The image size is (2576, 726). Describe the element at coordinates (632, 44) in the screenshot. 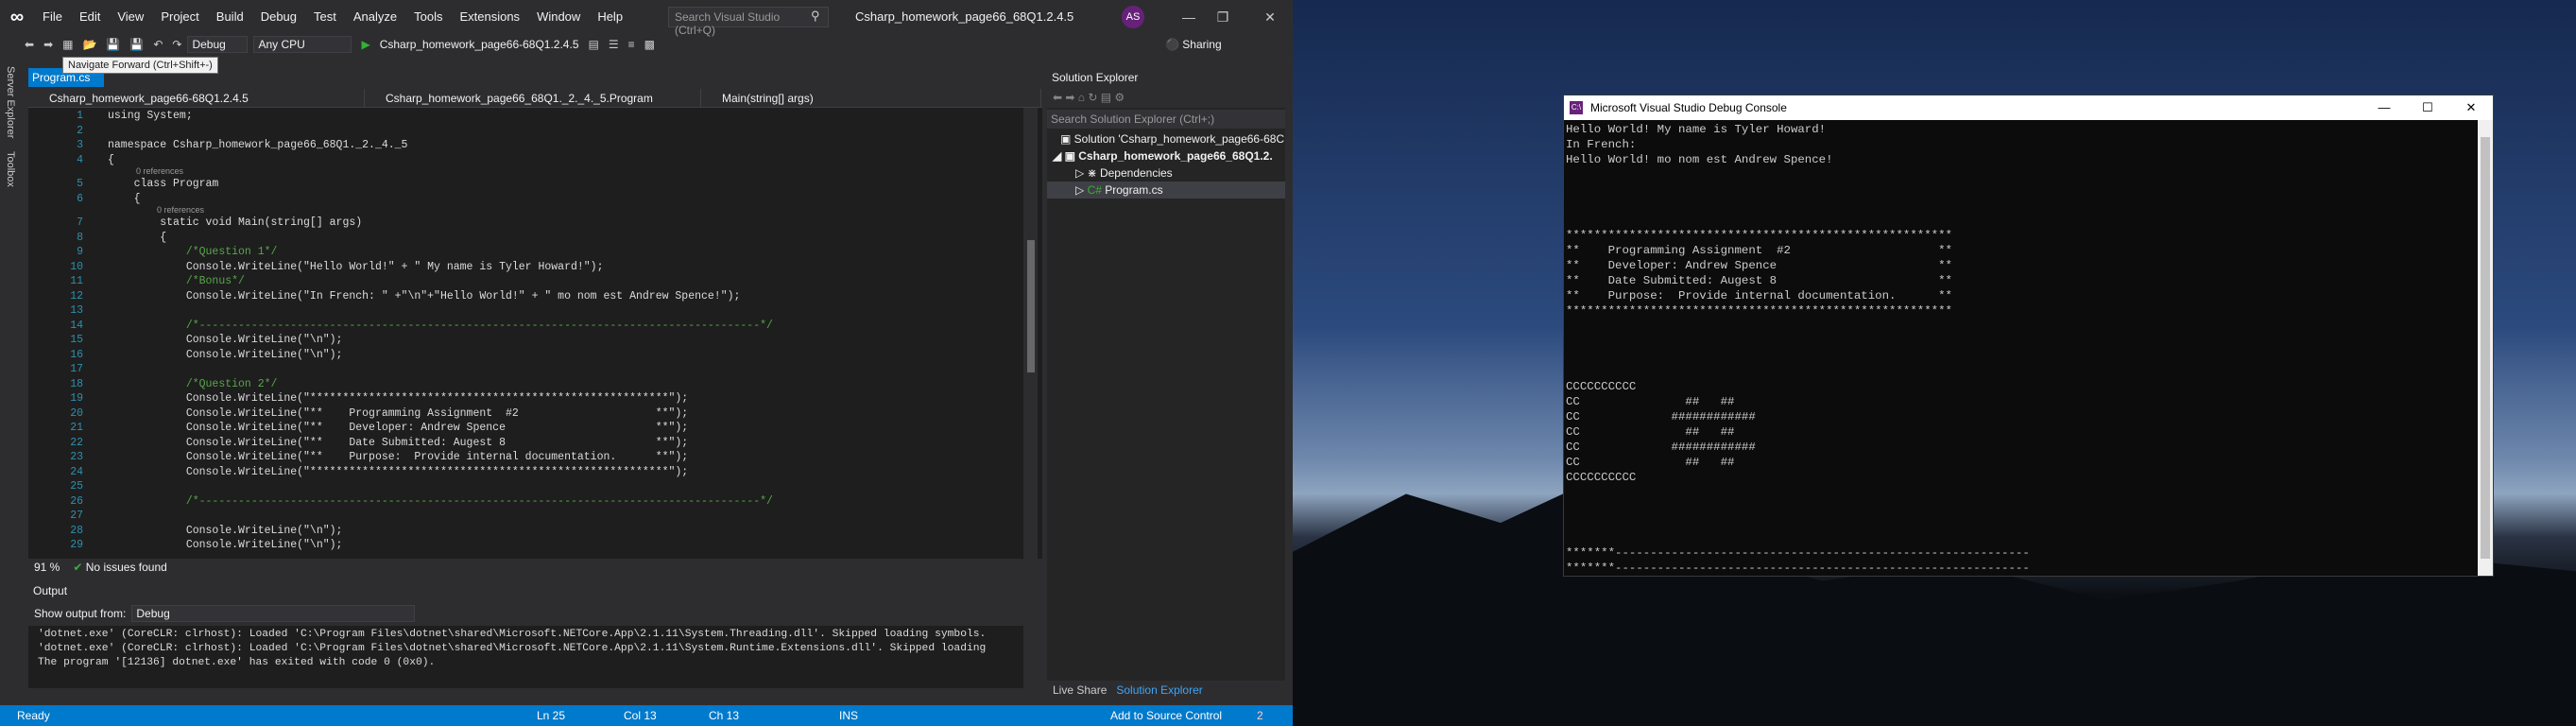

I see `toolbar-icon-3: ≡` at that location.